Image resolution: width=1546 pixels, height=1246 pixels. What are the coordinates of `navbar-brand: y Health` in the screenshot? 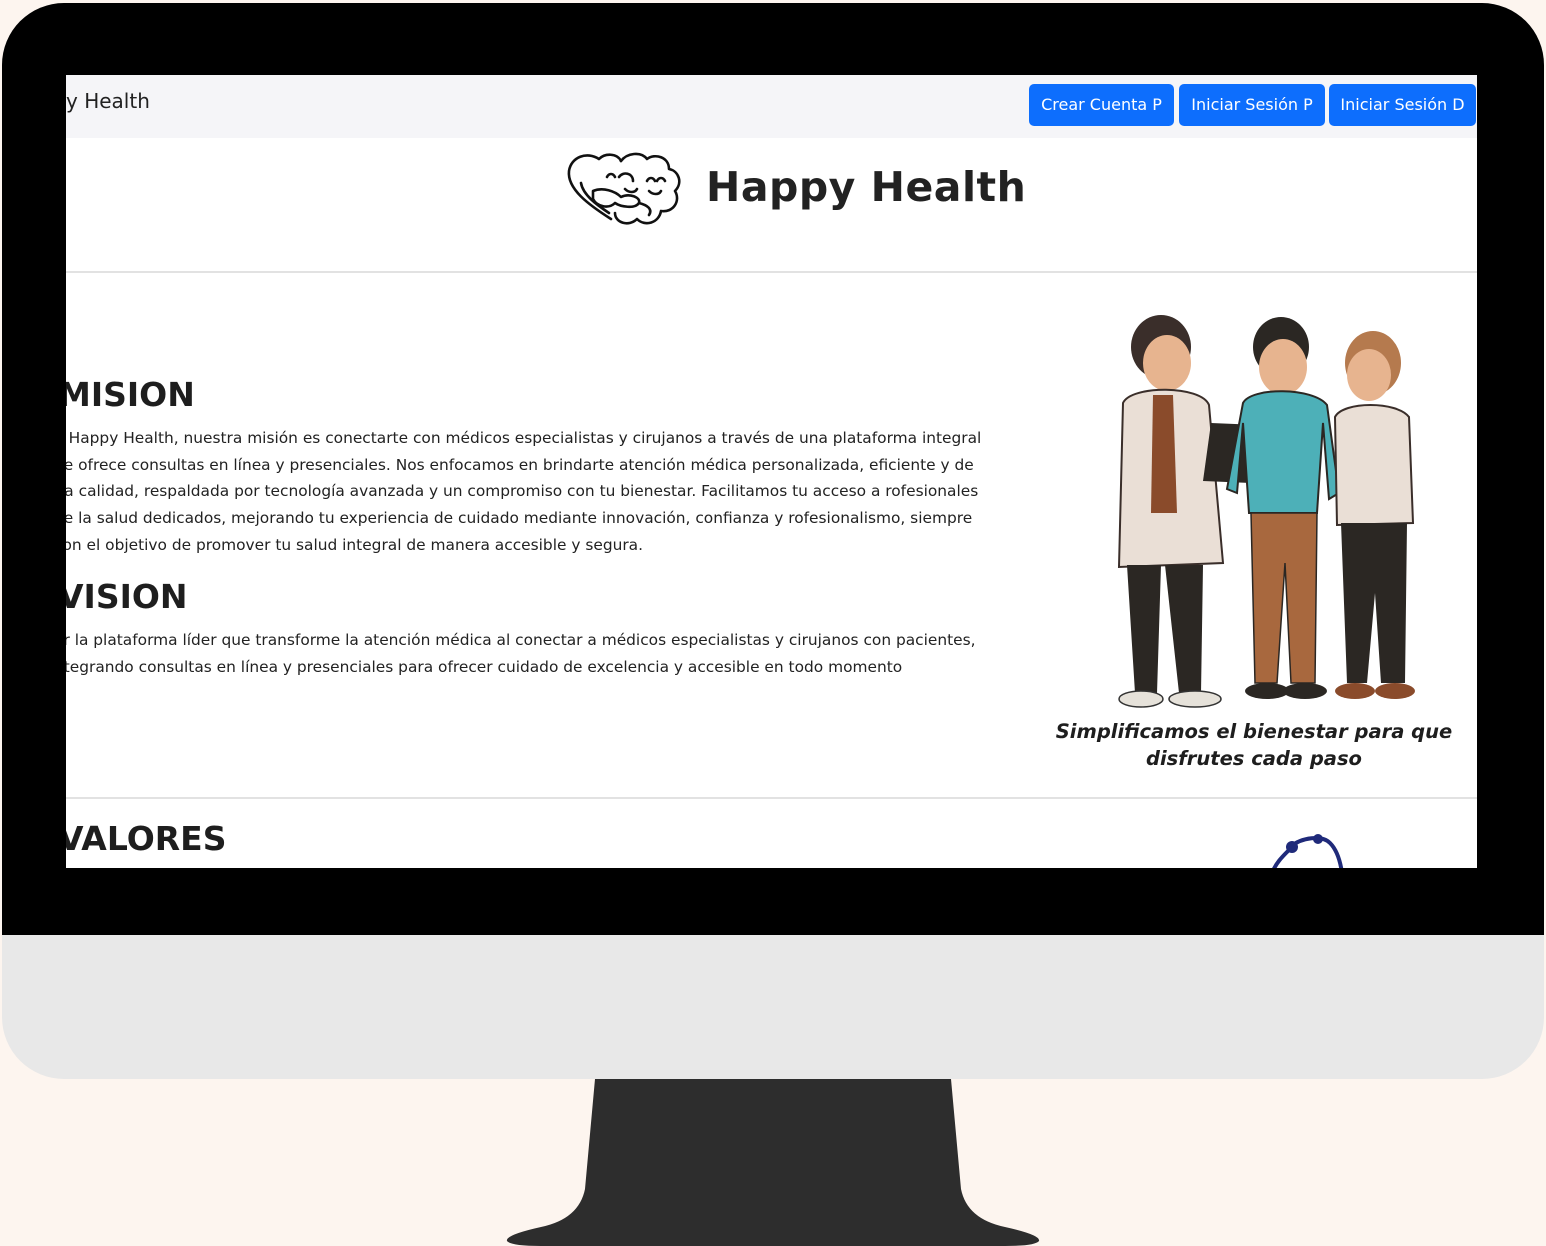 It's located at (108, 101).